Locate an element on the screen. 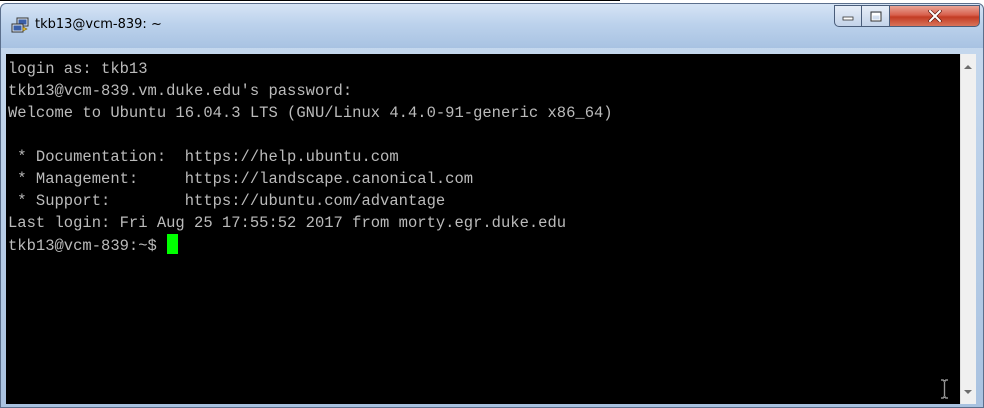  window-title: tkb13@vcm-839: ~ is located at coordinates (98, 24).